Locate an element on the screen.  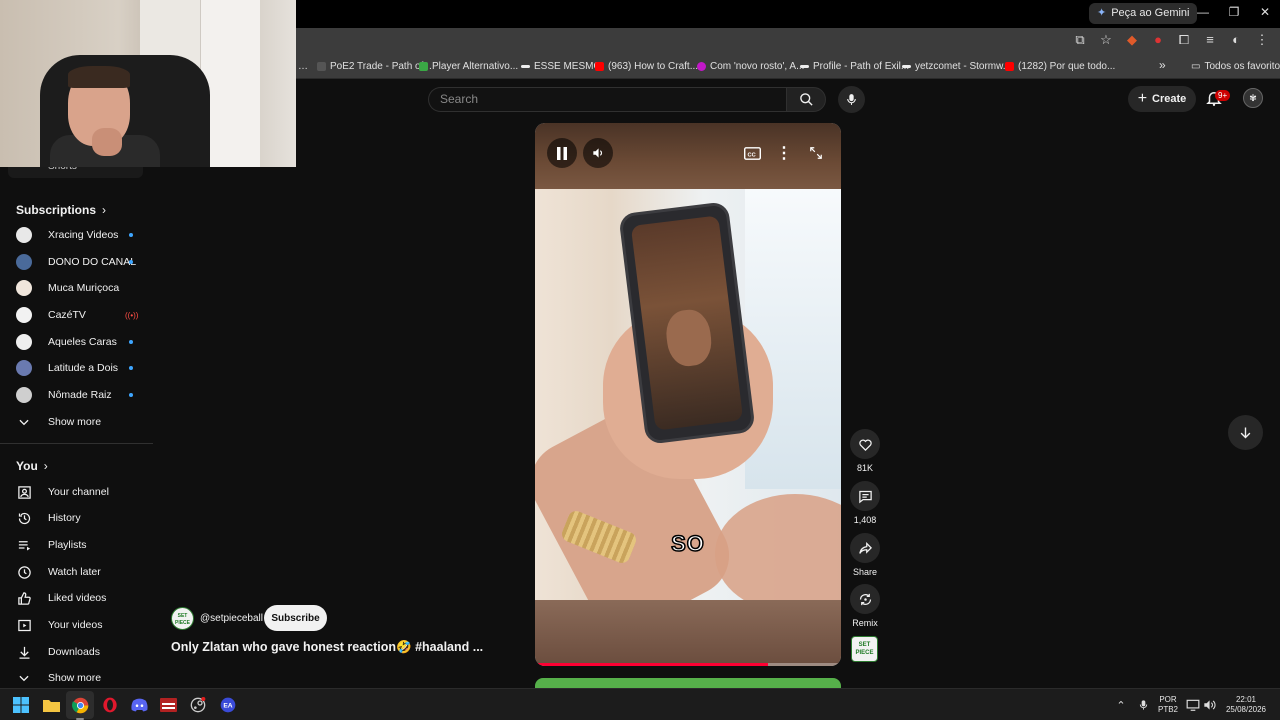
thumbs-up-icon is located at coordinates (24, 598).